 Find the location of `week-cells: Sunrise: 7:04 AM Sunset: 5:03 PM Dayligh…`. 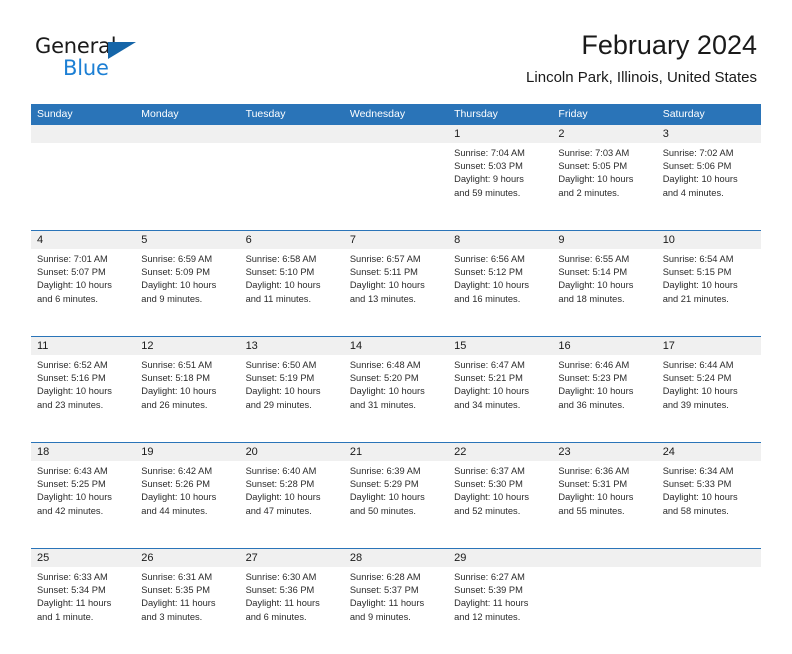

week-cells: Sunrise: 7:04 AM Sunset: 5:03 PM Dayligh… is located at coordinates (396, 186).